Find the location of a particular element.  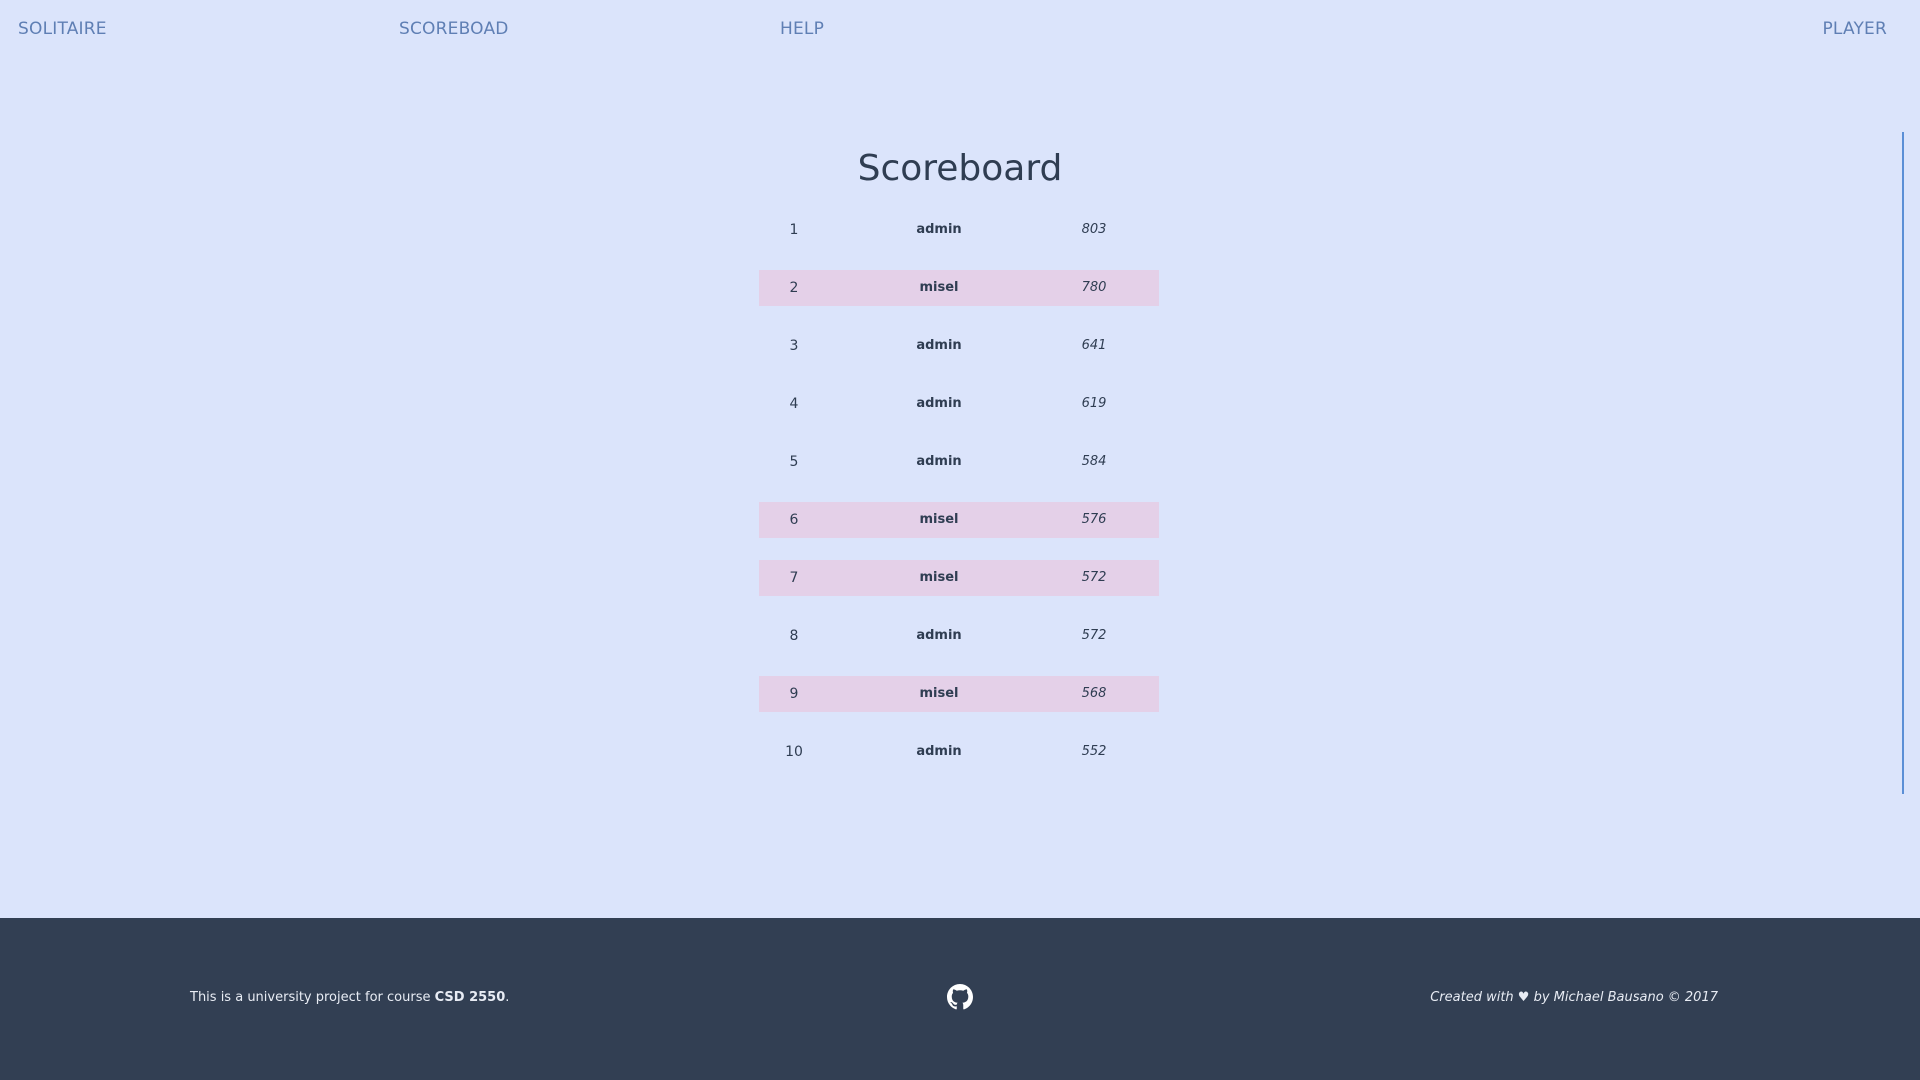

rank-cell: 10 is located at coordinates (794, 752).